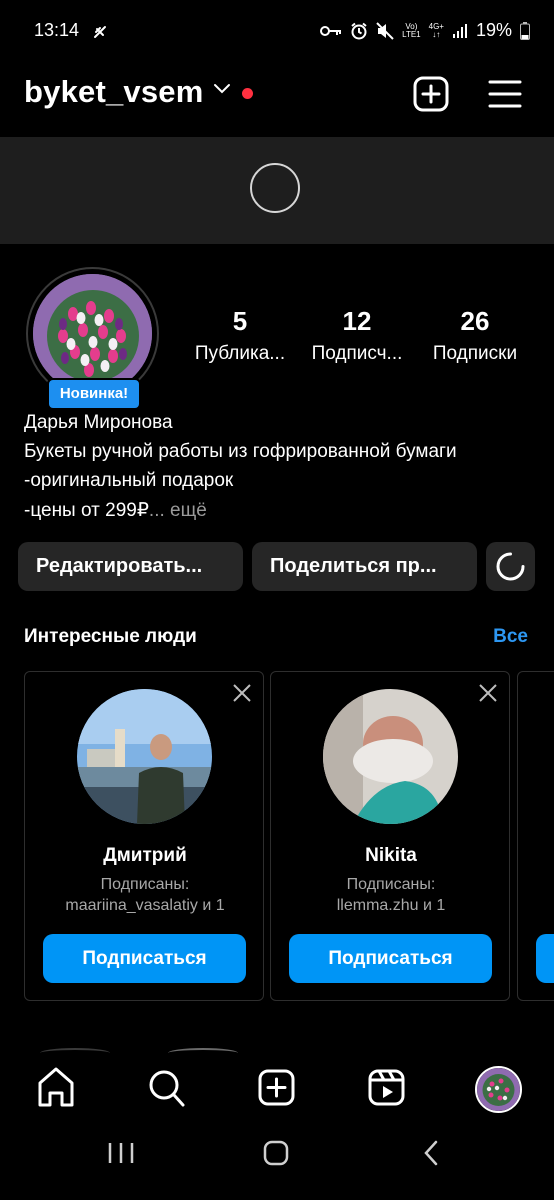 The height and width of the screenshot is (1200, 554). I want to click on see-all-link: Все, so click(510, 637).